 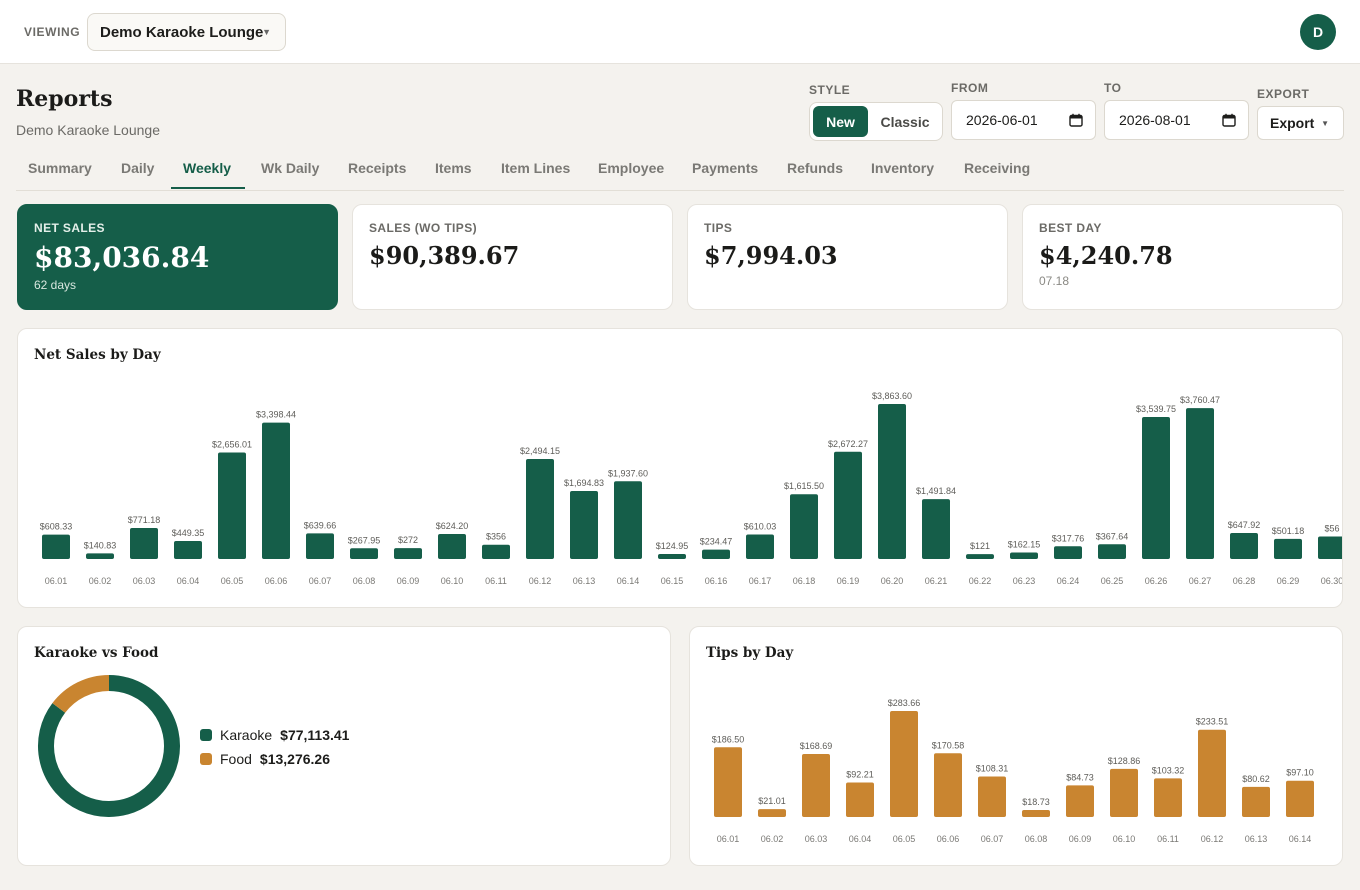 I want to click on x-tick-label: 06.28, so click(x=1244, y=581).